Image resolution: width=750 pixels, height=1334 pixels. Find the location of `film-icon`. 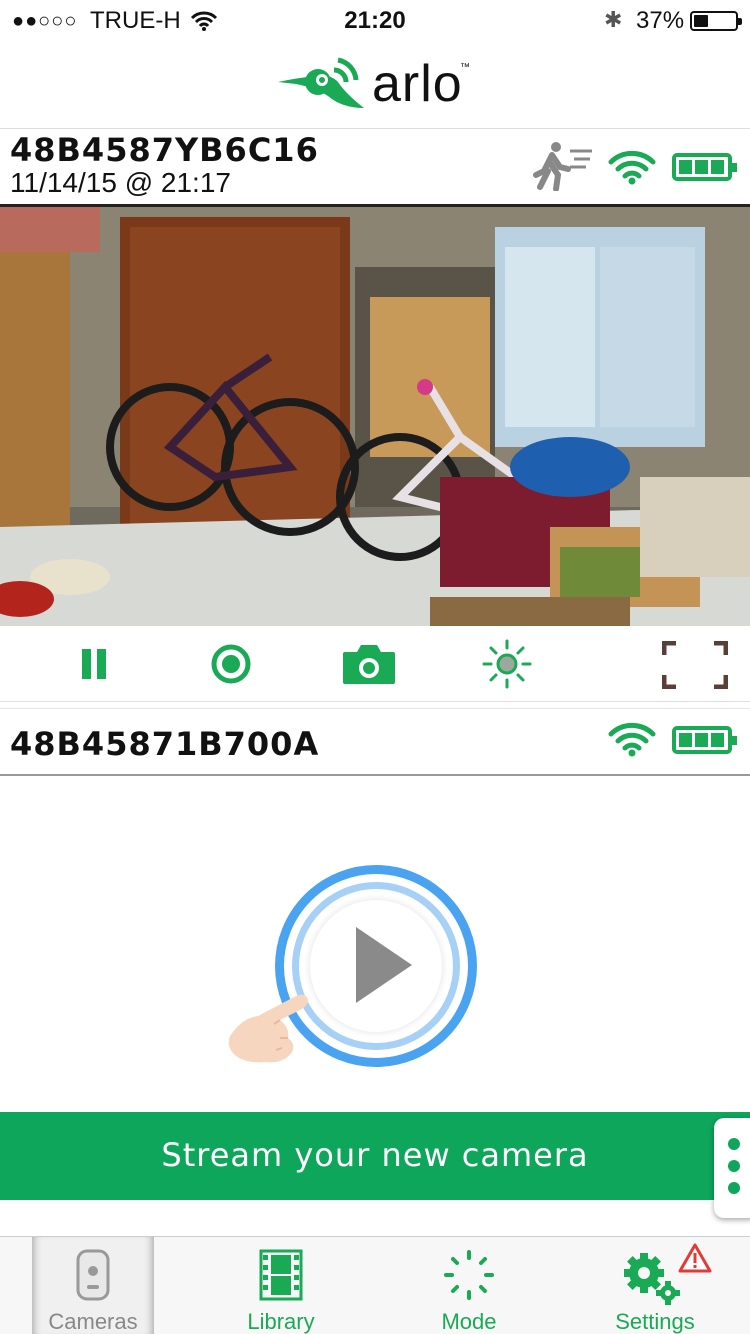

film-icon is located at coordinates (281, 1275).